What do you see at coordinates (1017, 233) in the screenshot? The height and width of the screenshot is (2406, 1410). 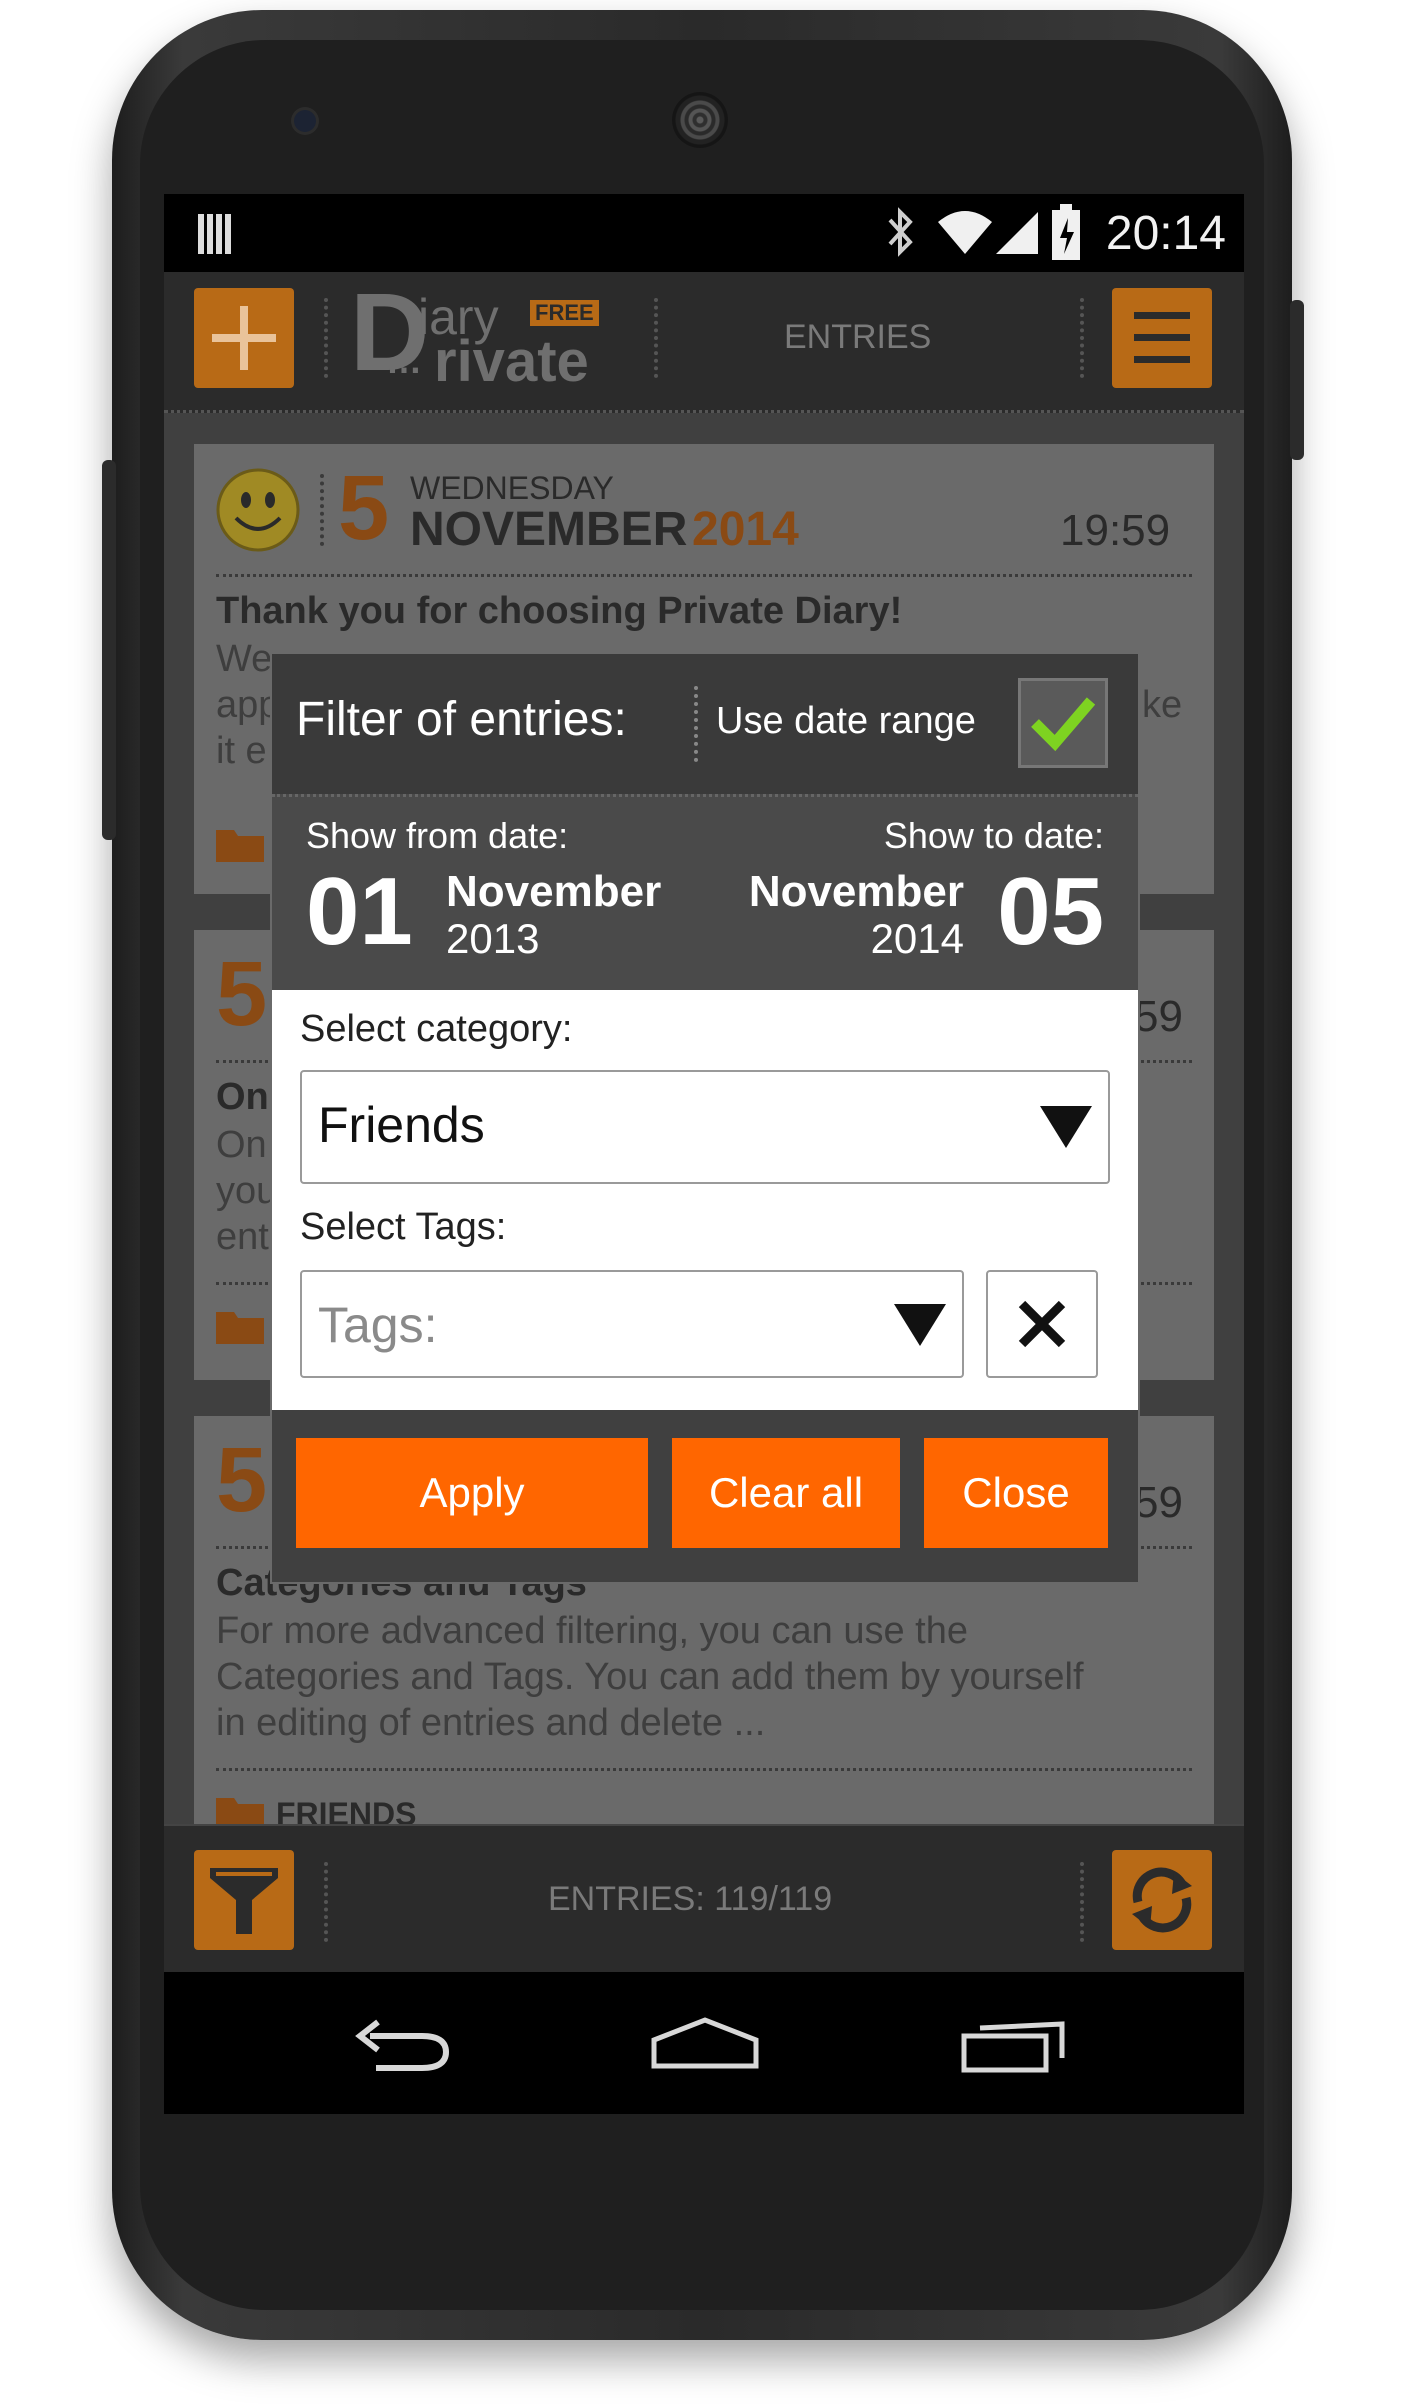 I see `signal-icon` at bounding box center [1017, 233].